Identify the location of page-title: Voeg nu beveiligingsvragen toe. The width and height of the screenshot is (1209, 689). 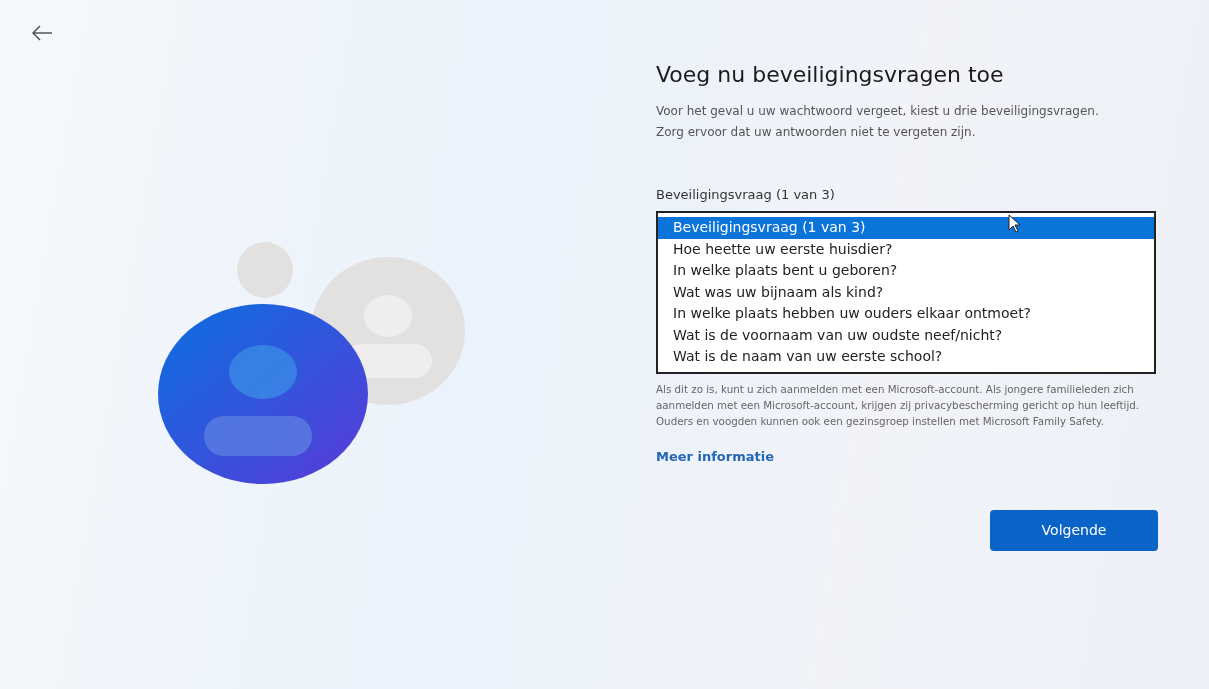
(830, 74).